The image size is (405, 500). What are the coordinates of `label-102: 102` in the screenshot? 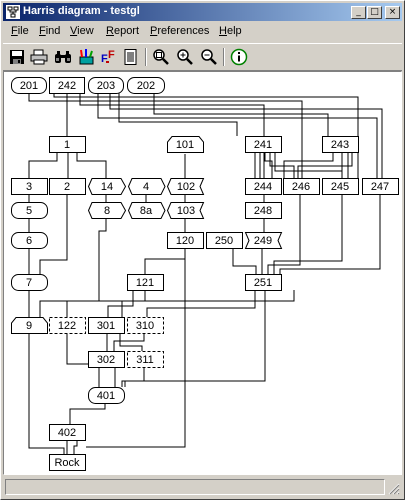 It's located at (186, 187).